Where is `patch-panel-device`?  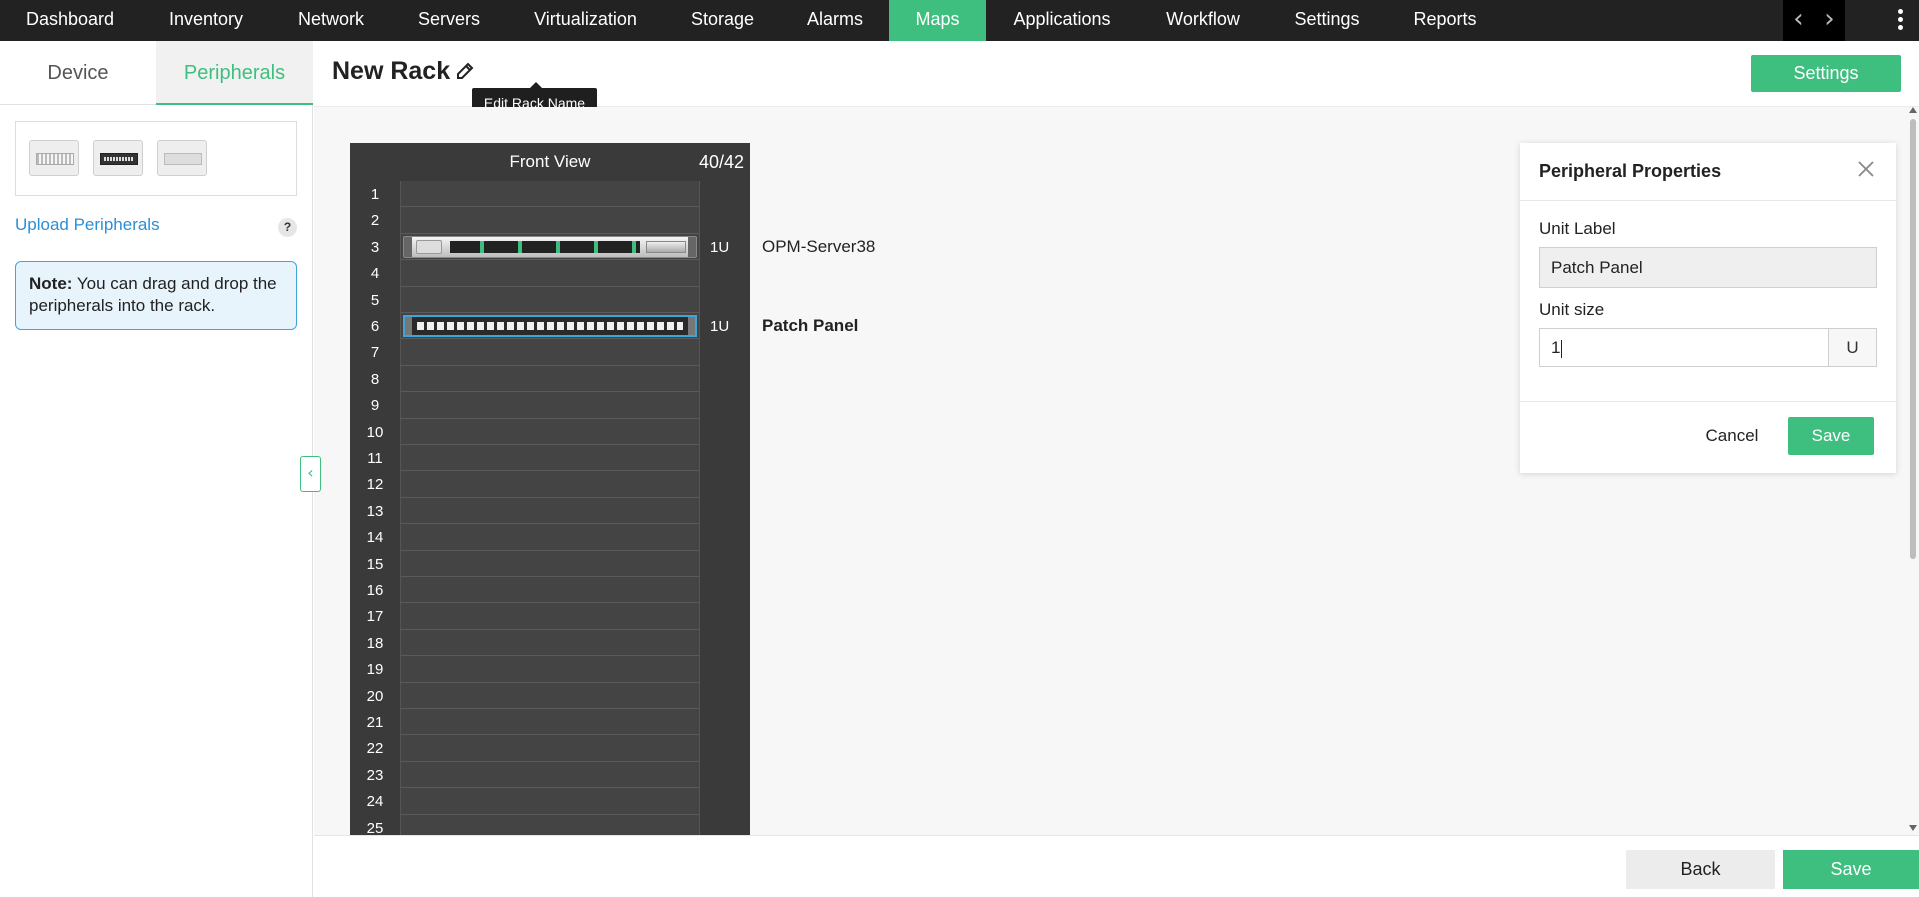 patch-panel-device is located at coordinates (550, 326).